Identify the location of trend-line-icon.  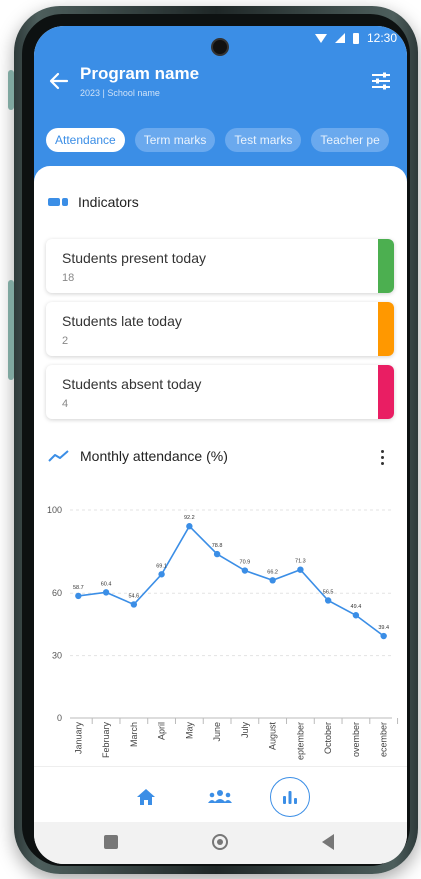
(58, 456).